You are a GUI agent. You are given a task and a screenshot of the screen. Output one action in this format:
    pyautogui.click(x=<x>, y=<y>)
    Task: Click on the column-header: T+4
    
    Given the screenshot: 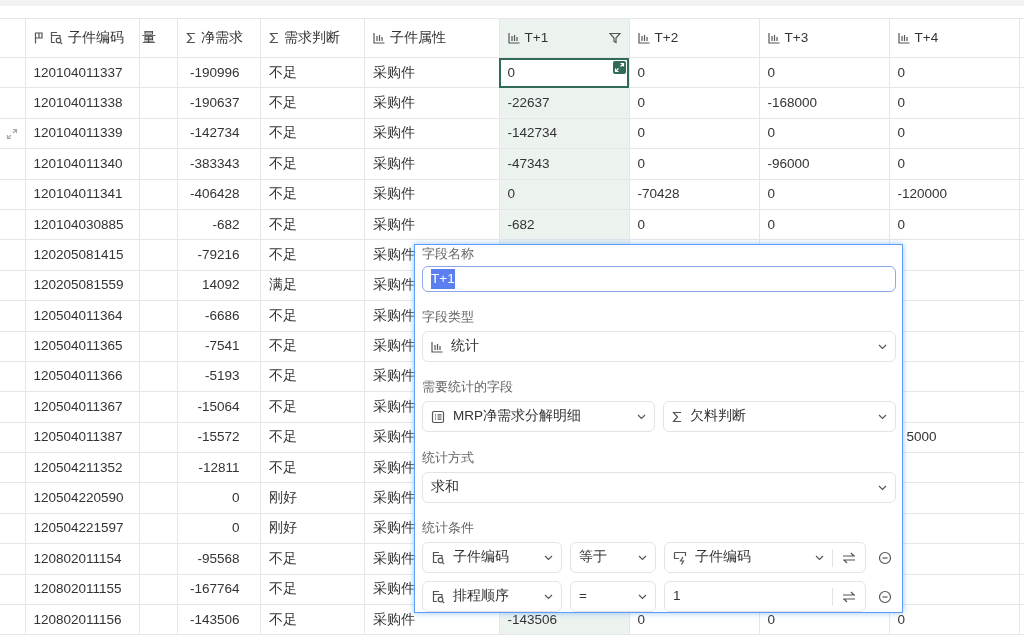 What is the action you would take?
    pyautogui.click(x=926, y=38)
    